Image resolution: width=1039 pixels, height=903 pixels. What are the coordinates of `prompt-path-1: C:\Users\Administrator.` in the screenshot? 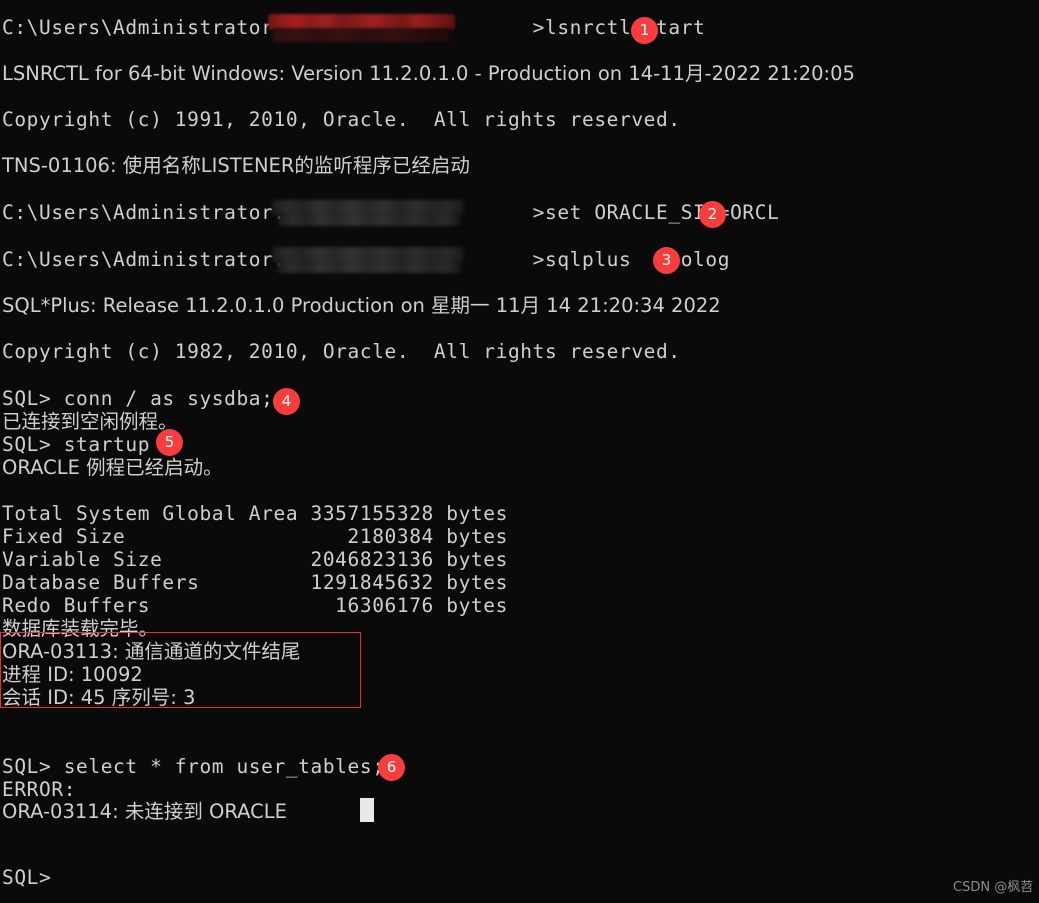 It's located at (144, 27).